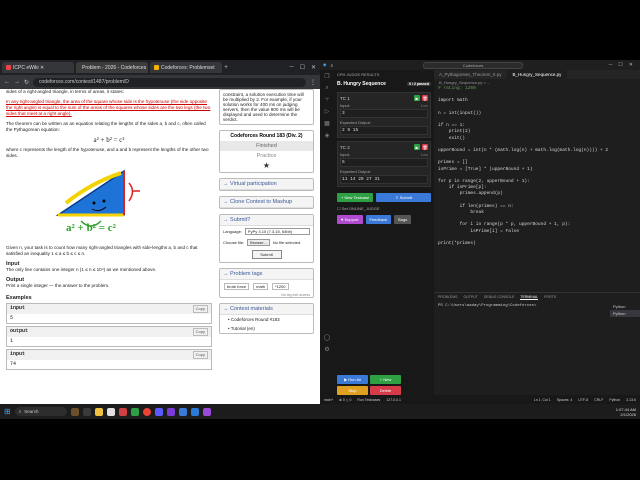 Image resolution: width=640 pixels, height=480 pixels. Describe the element at coordinates (327, 135) in the screenshot. I see `cph-icon: ◈` at that location.